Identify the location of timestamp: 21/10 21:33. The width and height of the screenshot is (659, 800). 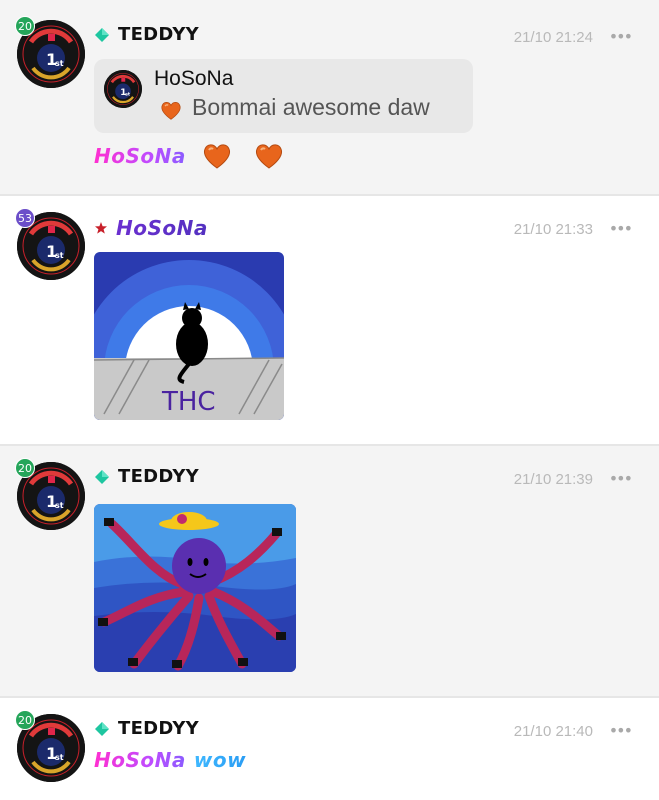
(553, 229).